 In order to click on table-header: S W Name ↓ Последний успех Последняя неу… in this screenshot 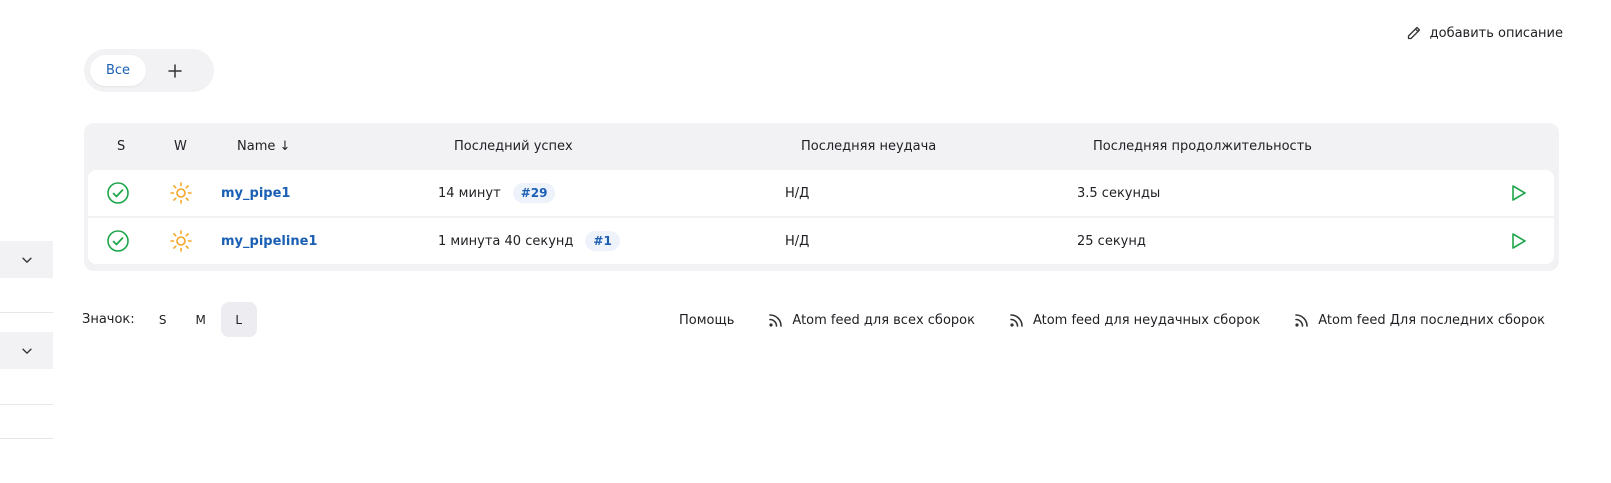, I will do `click(821, 146)`.